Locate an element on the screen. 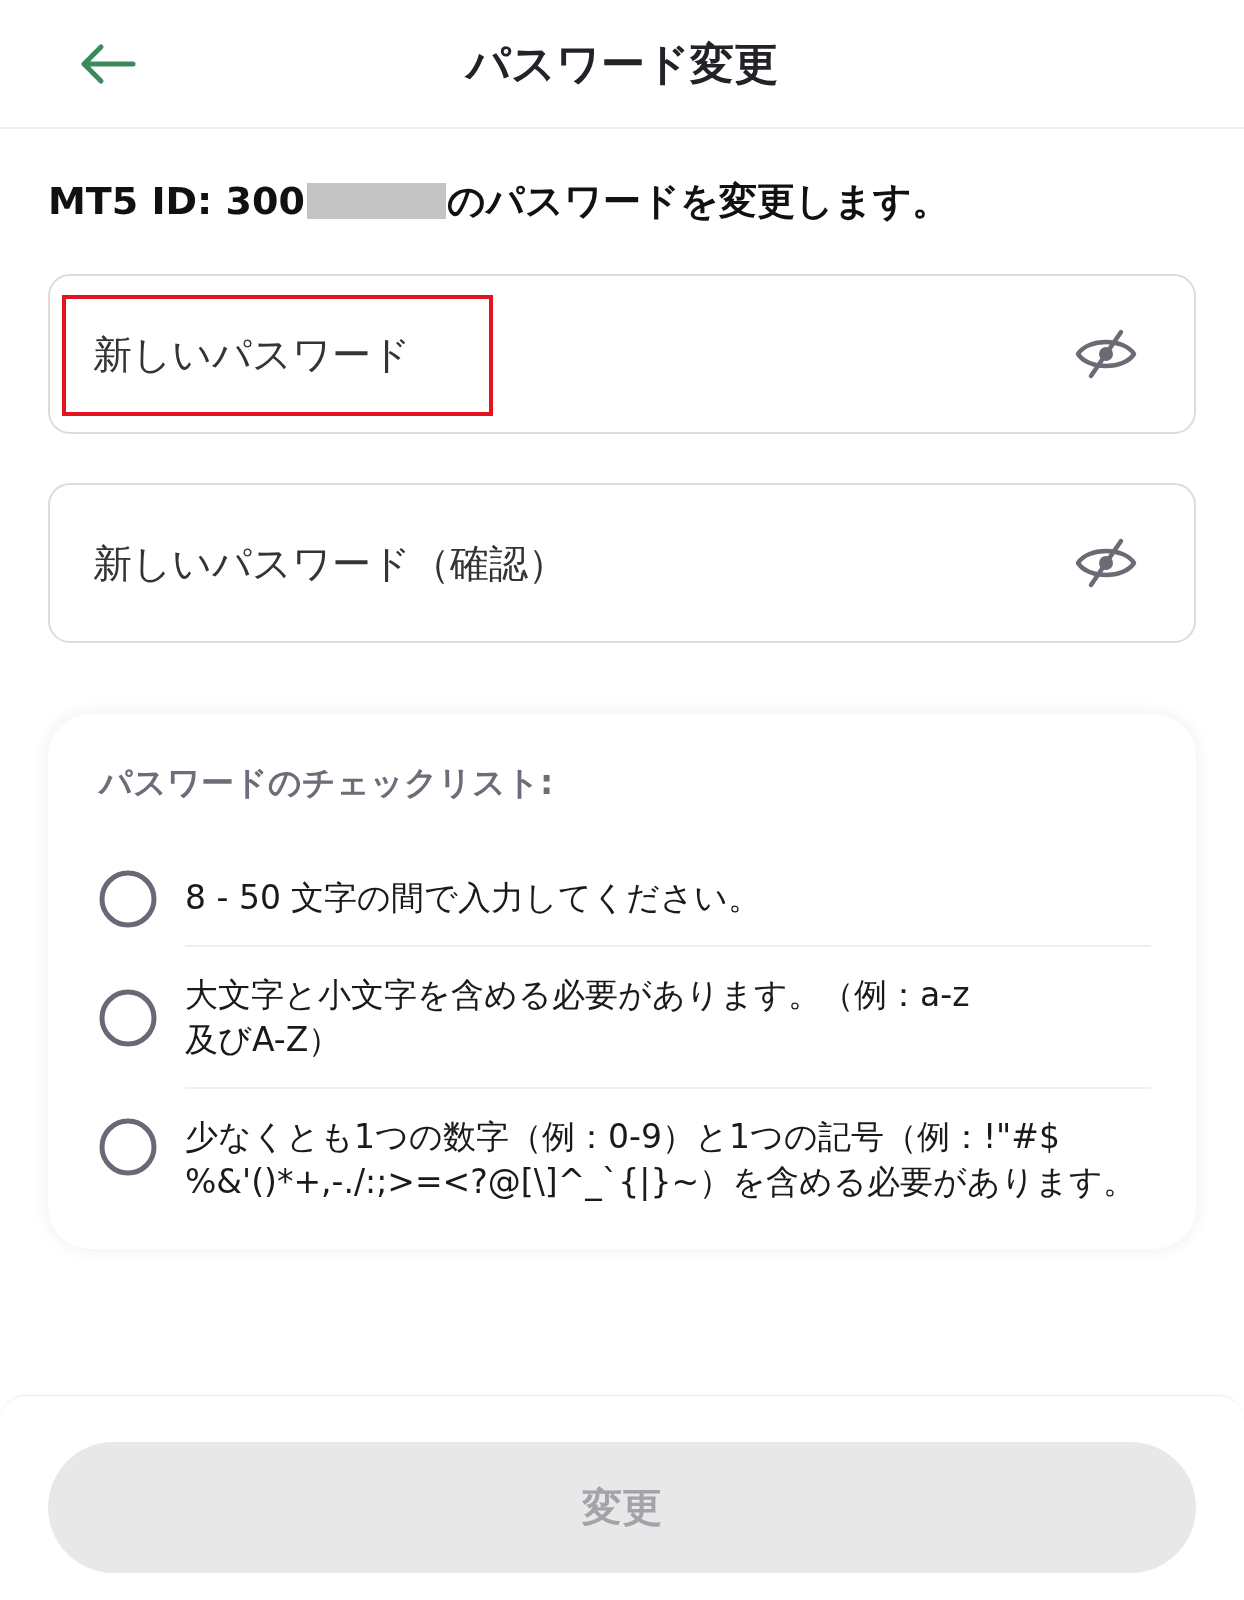 Image resolution: width=1244 pixels, height=1600 pixels. requirement-text: 大文字と小文字を含める必要があります。（例：a-z 及びA-Z） is located at coordinates (577, 1017).